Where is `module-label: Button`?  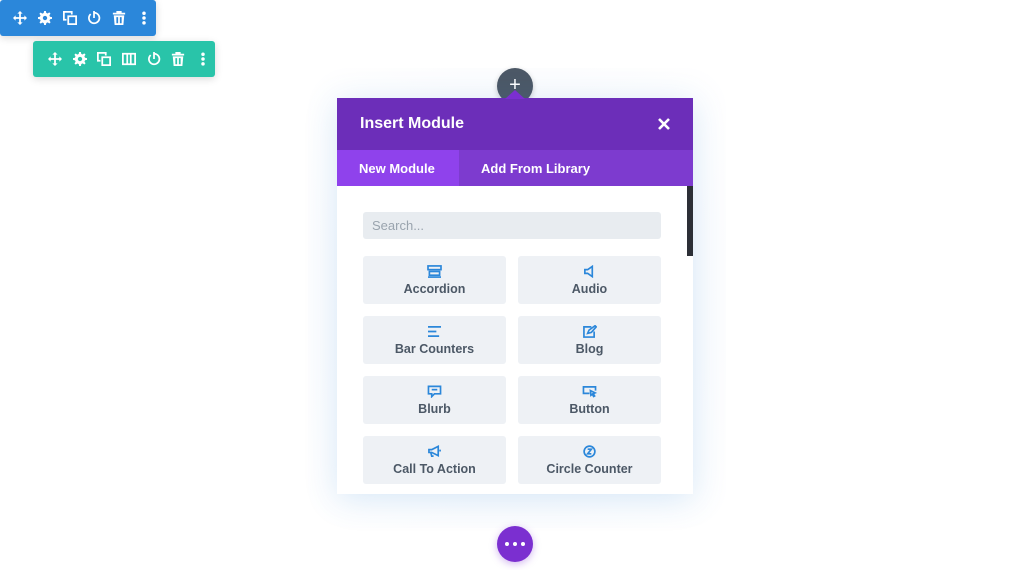 module-label: Button is located at coordinates (589, 409).